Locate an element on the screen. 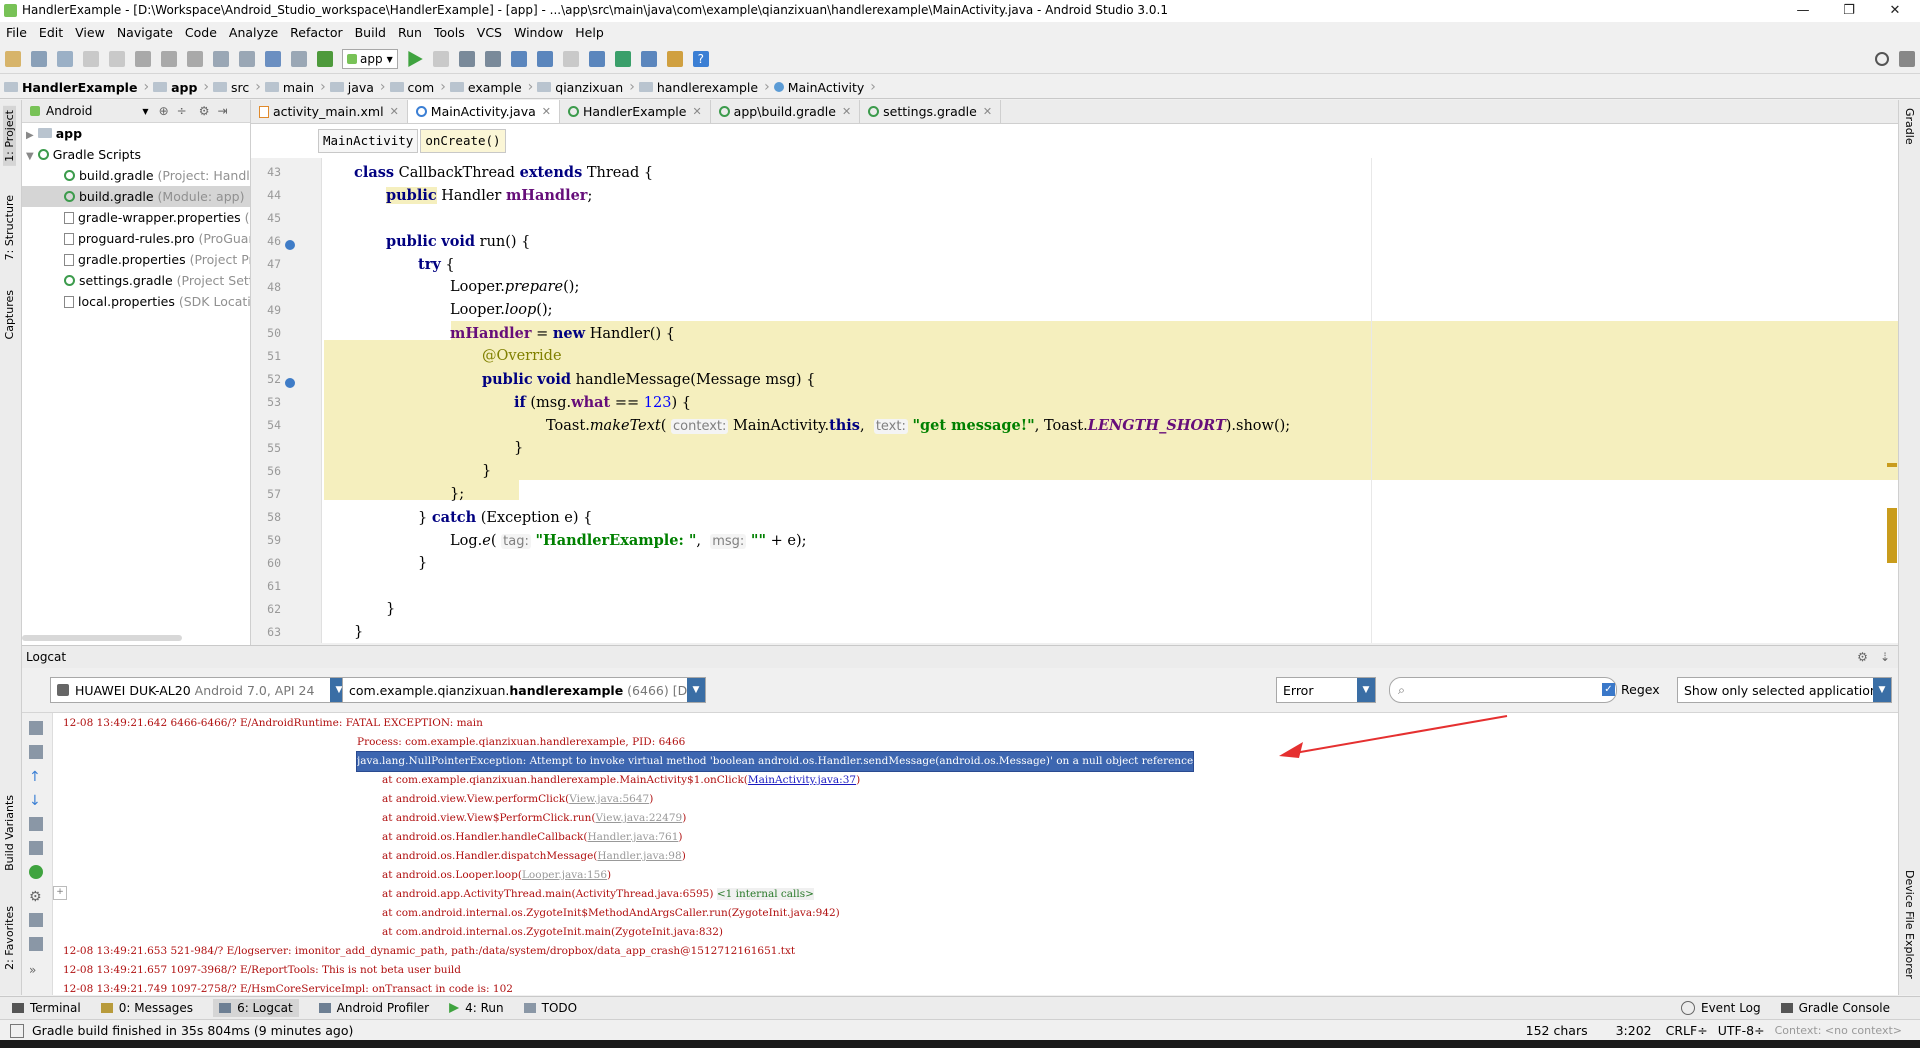  gradle-sync-icon is located at coordinates (622, 59).